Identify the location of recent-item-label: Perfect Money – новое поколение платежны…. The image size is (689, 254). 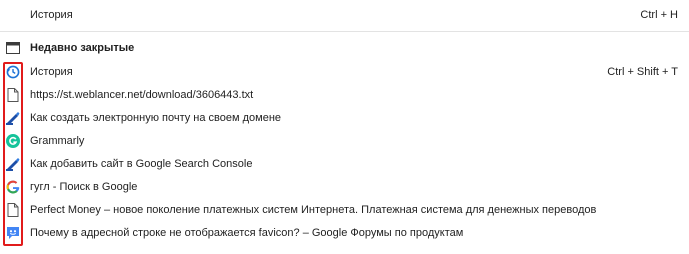
(313, 210).